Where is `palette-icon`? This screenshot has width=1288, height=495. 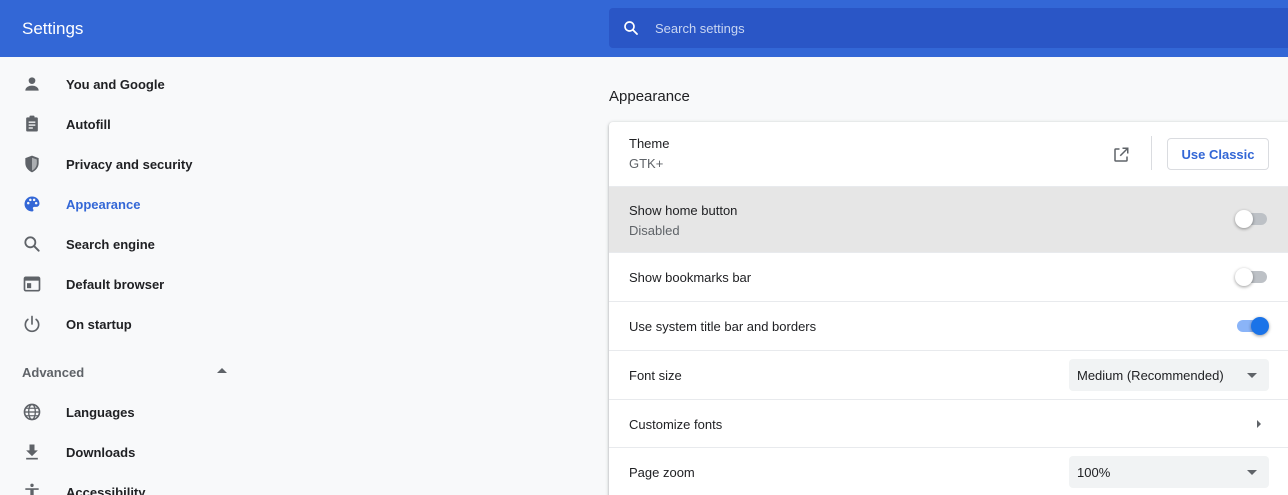
palette-icon is located at coordinates (32, 204).